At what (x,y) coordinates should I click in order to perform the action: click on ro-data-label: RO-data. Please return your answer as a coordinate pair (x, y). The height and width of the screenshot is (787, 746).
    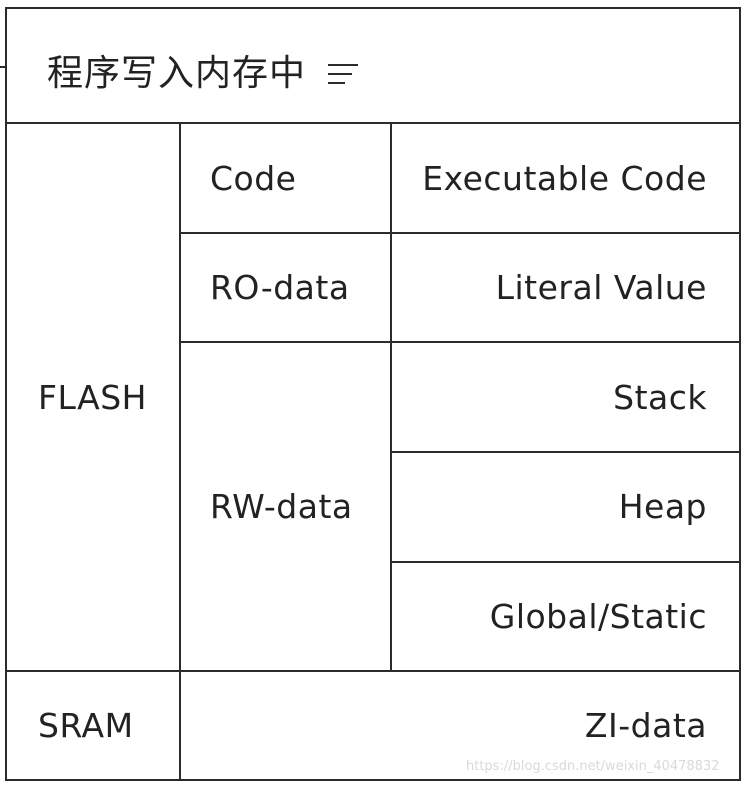
    Looking at the image, I should click on (280, 287).